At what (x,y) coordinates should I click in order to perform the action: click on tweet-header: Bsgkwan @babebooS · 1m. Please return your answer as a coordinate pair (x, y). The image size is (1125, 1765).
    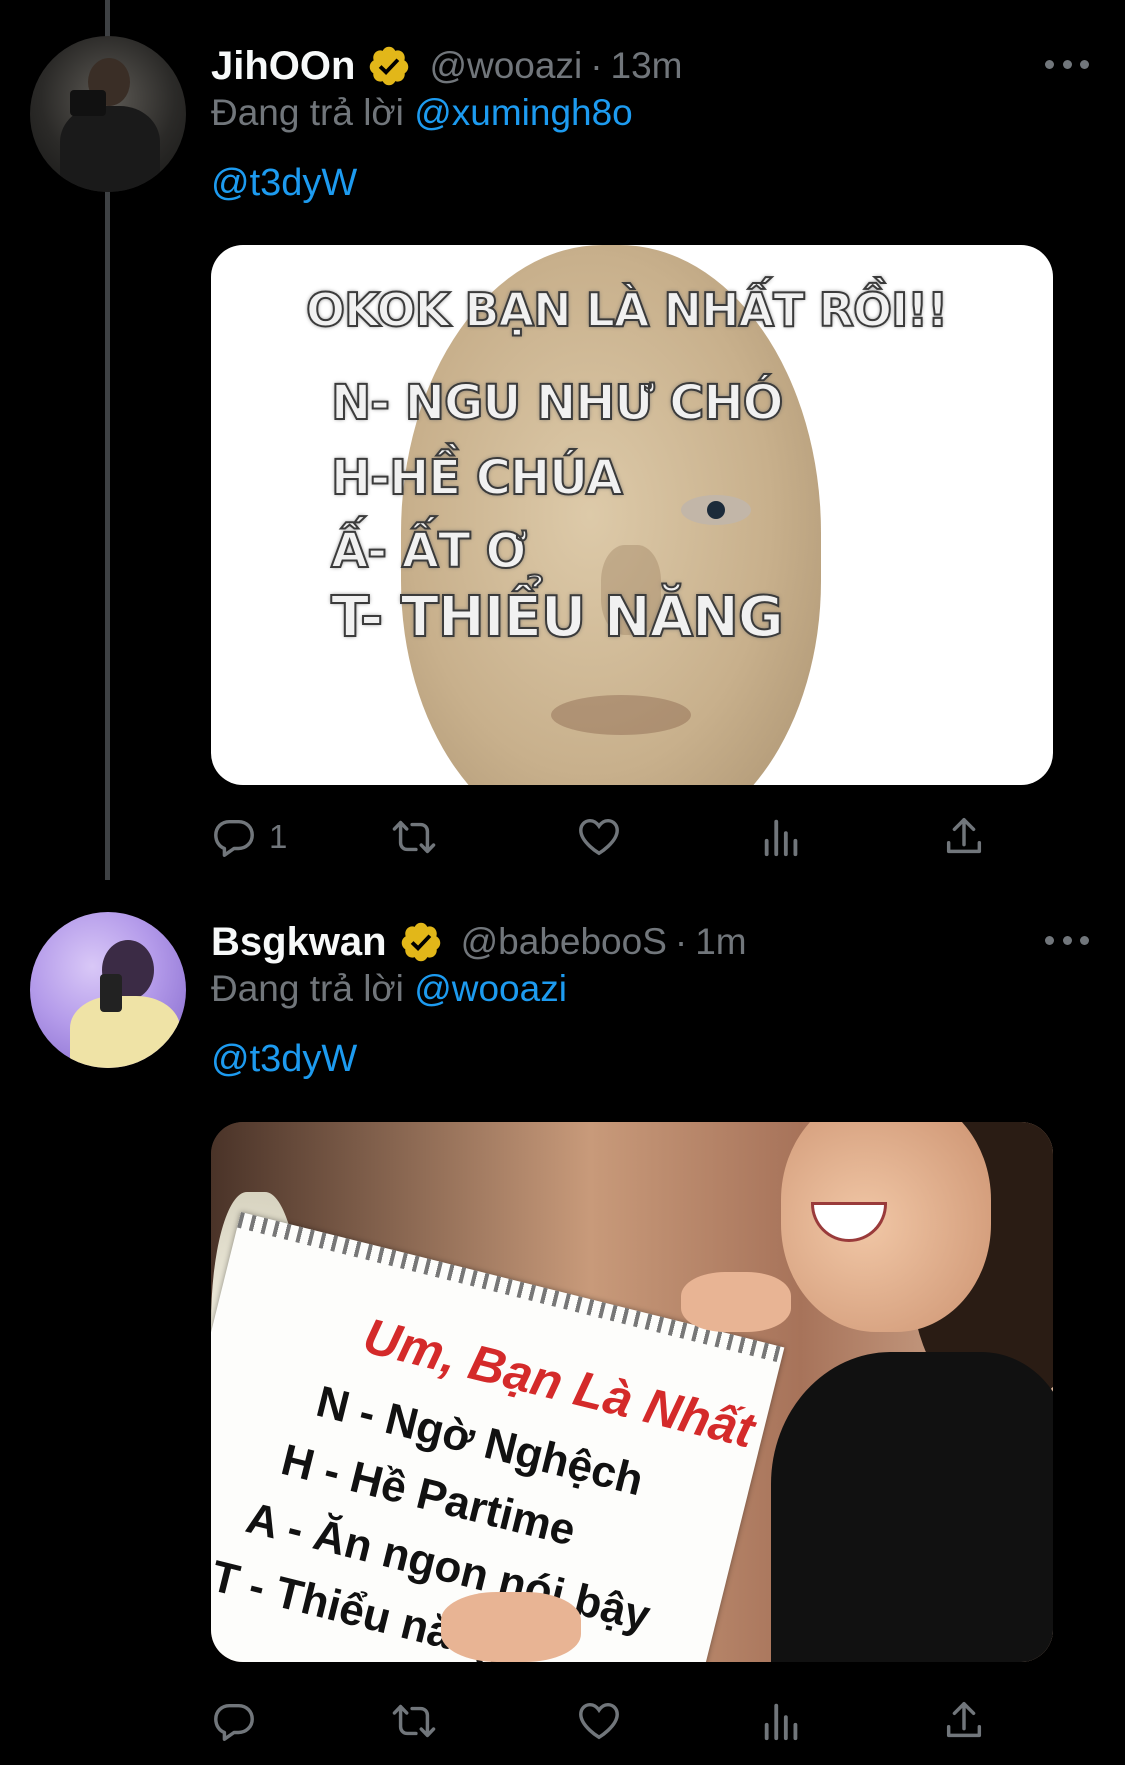
    Looking at the image, I should click on (479, 942).